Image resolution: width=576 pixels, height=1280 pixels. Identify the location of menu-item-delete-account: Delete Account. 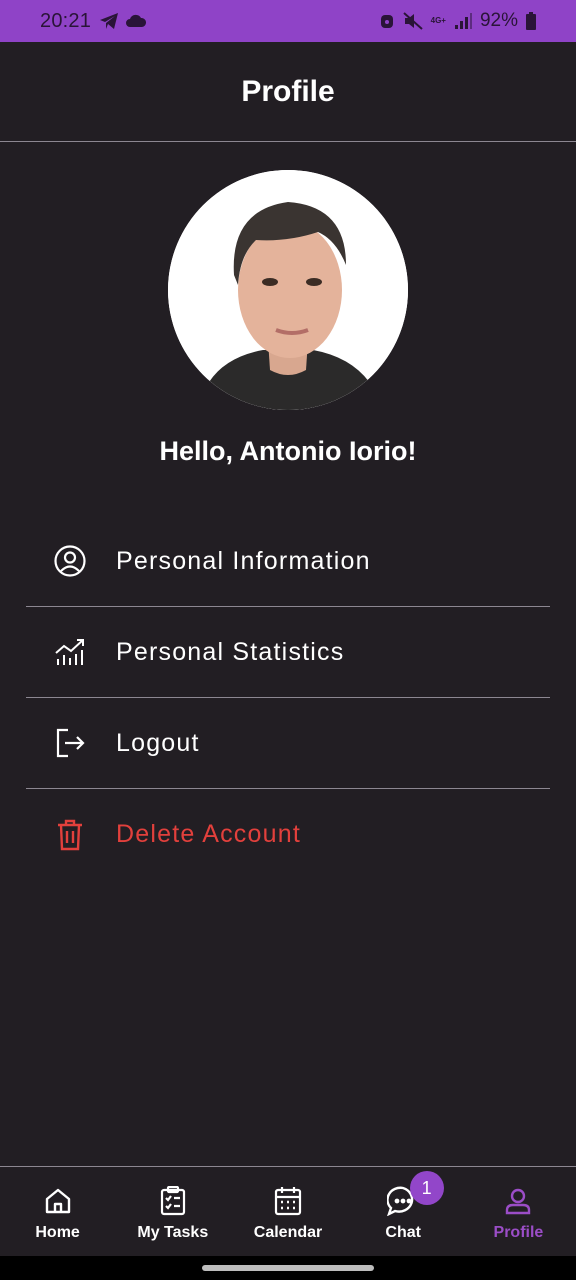
(288, 834).